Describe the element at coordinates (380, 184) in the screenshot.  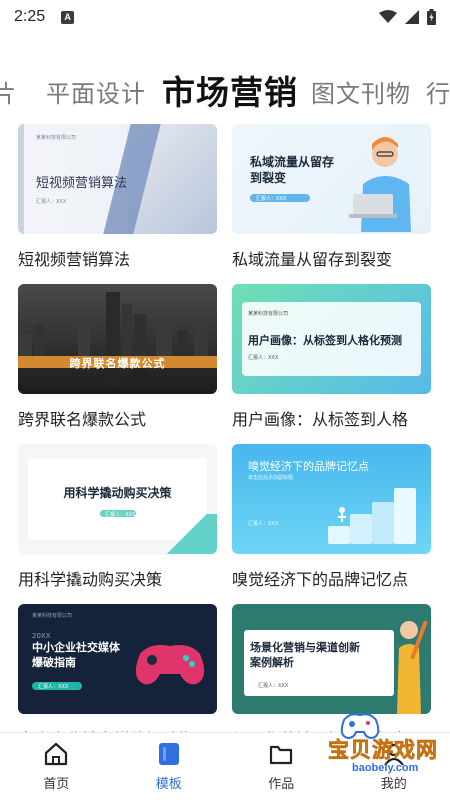
I see `person-with-laptop-illustration` at that location.